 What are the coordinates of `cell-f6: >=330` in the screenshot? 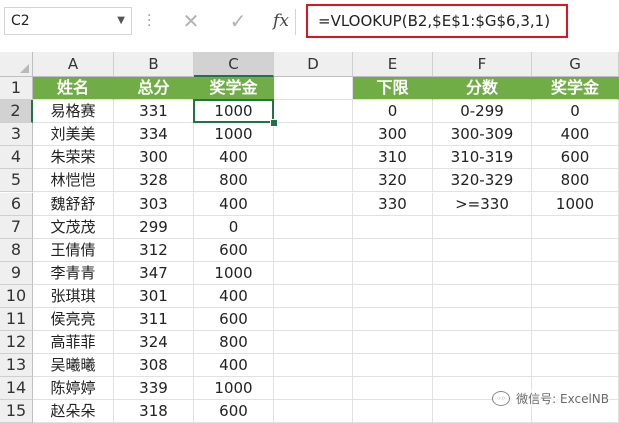 It's located at (482, 204).